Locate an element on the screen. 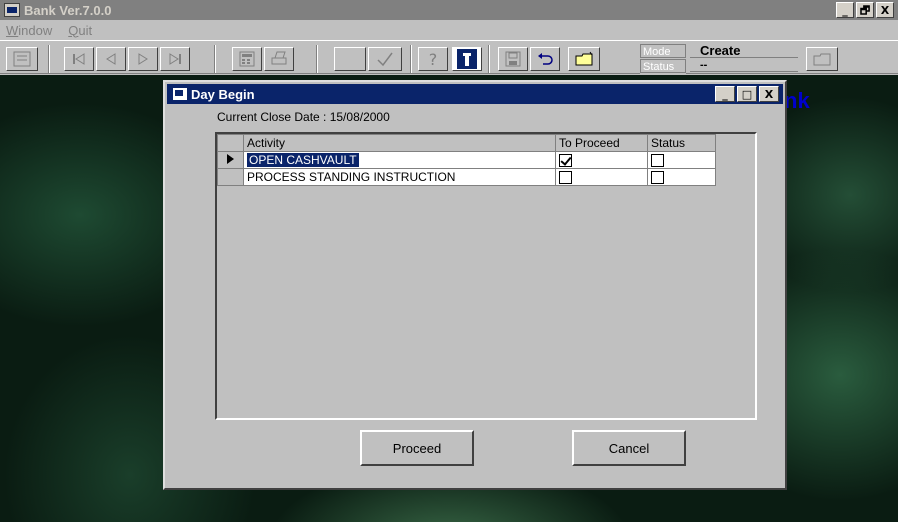  next-record-button is located at coordinates (143, 59).